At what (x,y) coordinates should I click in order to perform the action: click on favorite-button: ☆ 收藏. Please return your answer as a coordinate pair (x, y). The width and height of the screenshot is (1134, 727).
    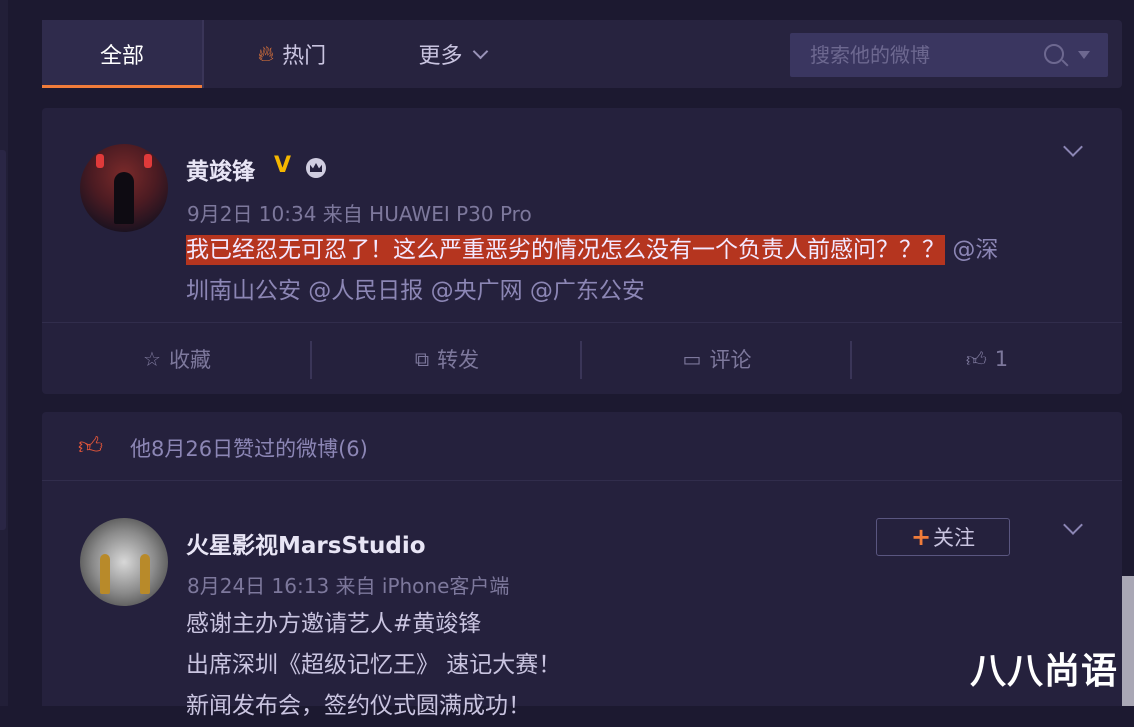
    Looking at the image, I should click on (177, 359).